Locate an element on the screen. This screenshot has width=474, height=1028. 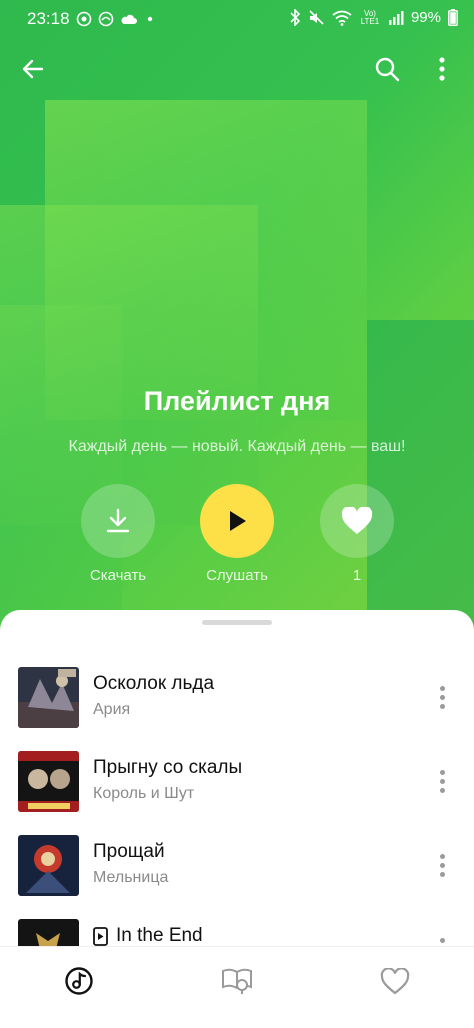
play-button is located at coordinates (237, 521).